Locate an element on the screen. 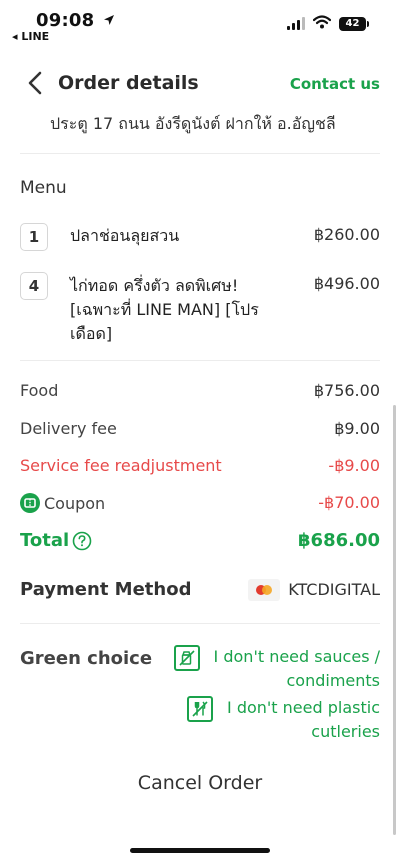 Image resolution: width=400 pixels, height=866 pixels. item-price: ฿496.00 is located at coordinates (346, 283).